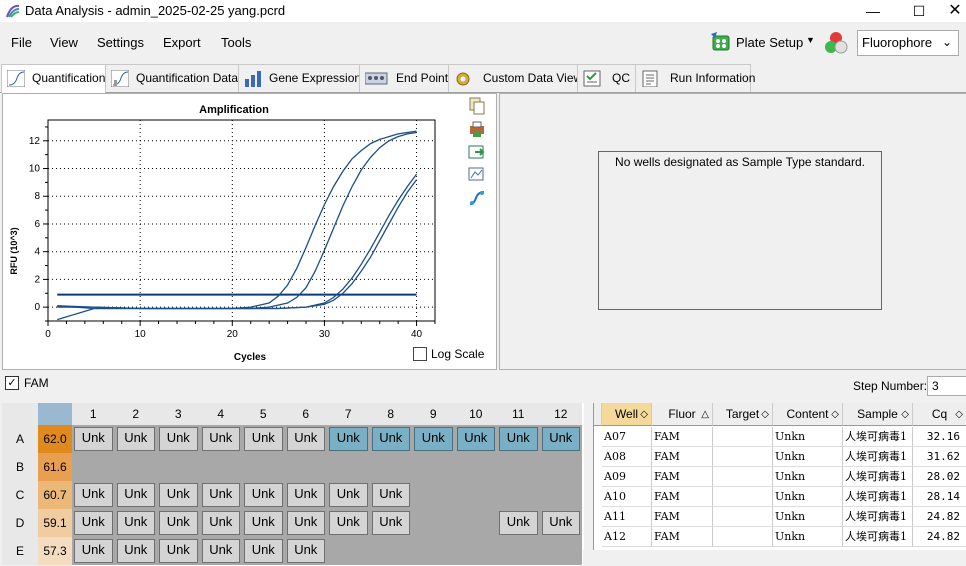 Image resolution: width=966 pixels, height=566 pixels. Describe the element at coordinates (221, 414) in the screenshot. I see `column-header-4: 4` at that location.